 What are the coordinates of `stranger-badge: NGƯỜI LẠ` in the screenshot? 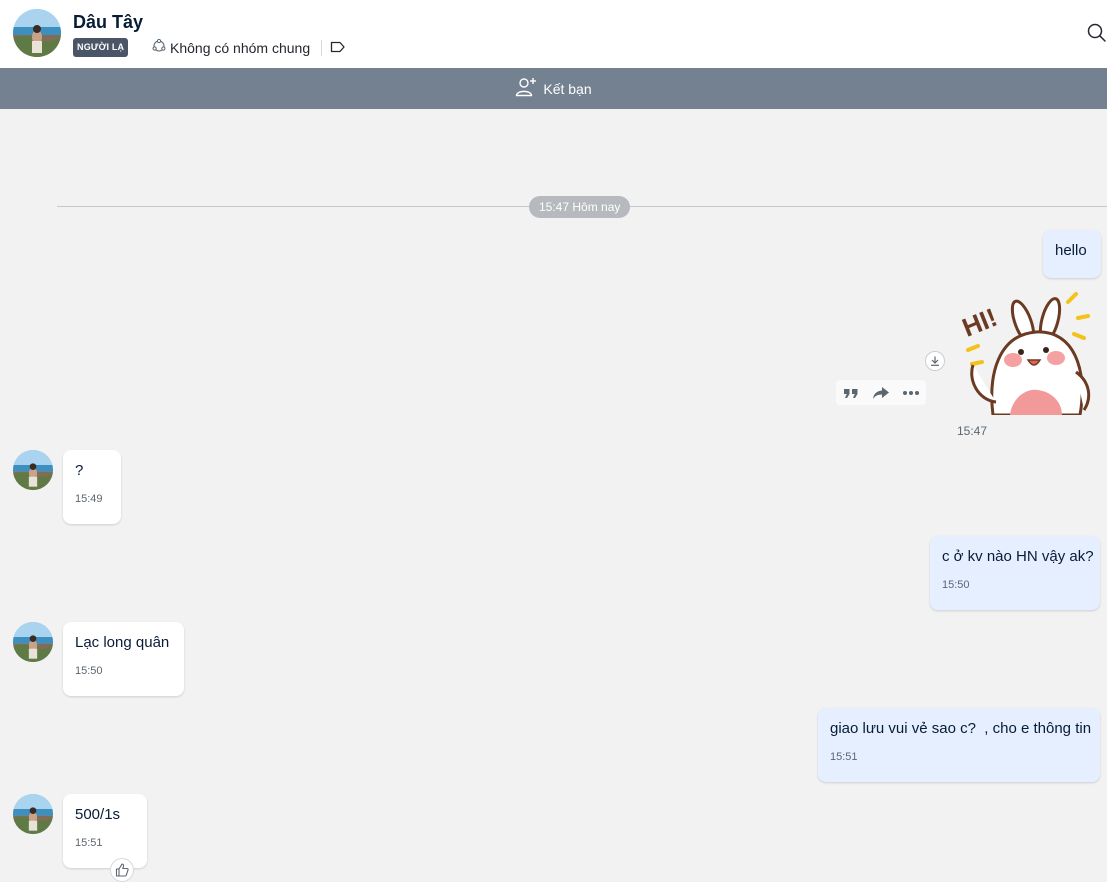 It's located at (101, 47).